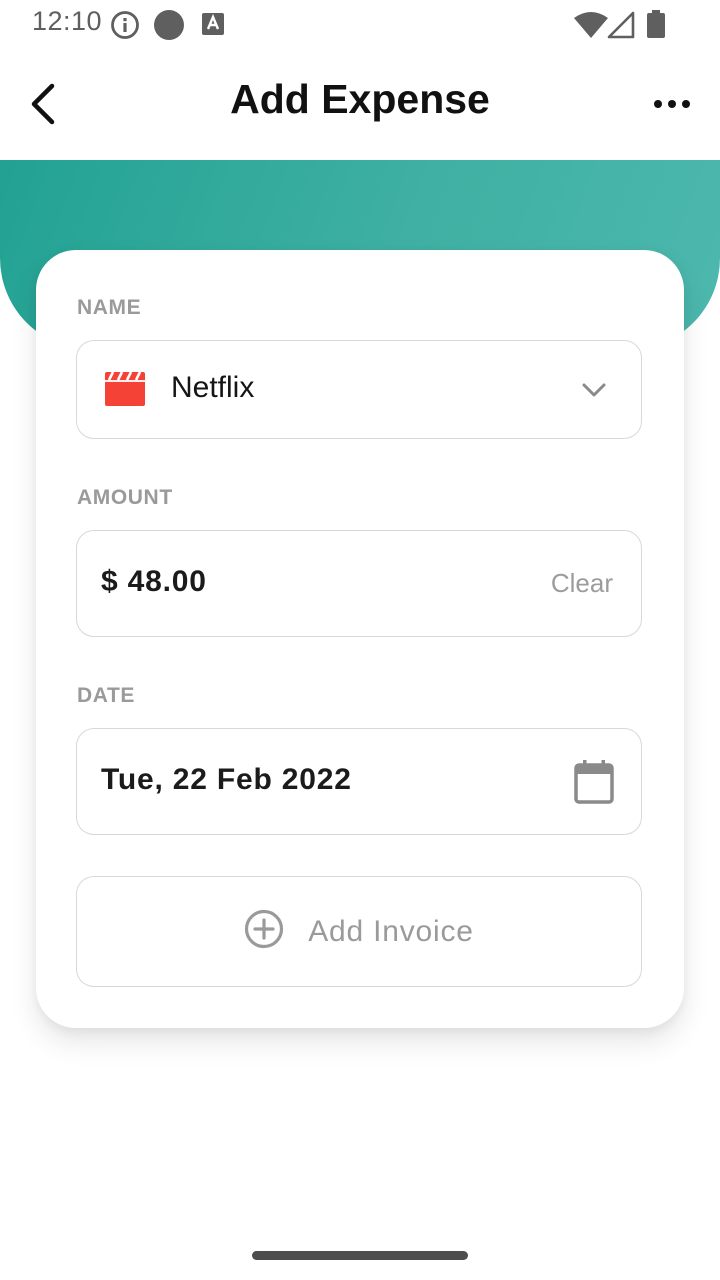 This screenshot has height=1280, width=720. What do you see at coordinates (154, 582) in the screenshot?
I see `amount-value: $ 48.00` at bounding box center [154, 582].